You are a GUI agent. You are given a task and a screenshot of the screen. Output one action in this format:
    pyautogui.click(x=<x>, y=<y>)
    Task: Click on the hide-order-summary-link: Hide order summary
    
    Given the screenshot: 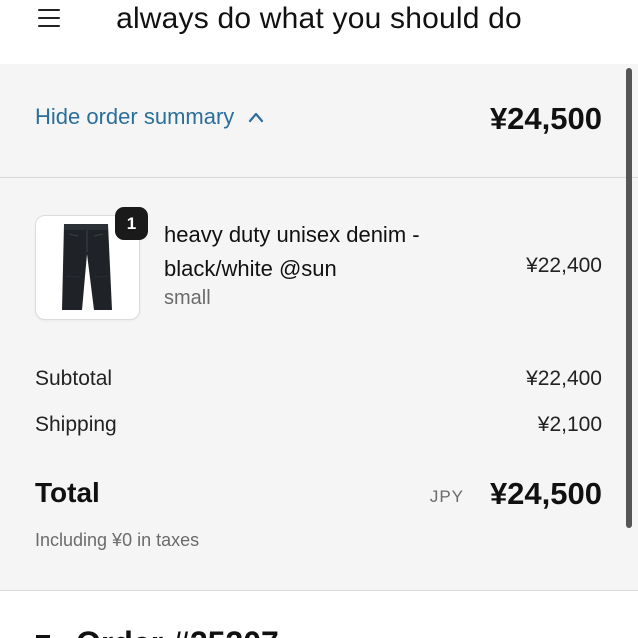 What is the action you would take?
    pyautogui.click(x=149, y=117)
    